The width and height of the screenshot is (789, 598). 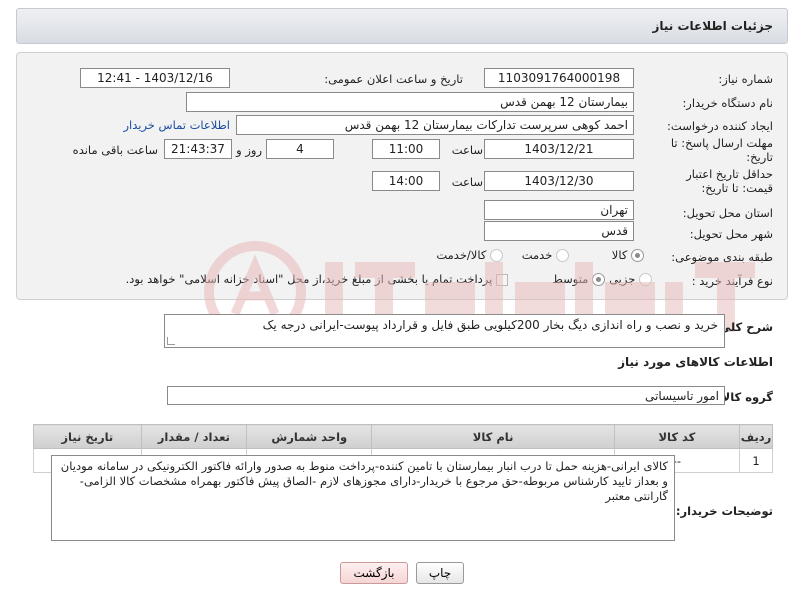 What do you see at coordinates (502, 279) in the screenshot?
I see `checkbox-icon` at bounding box center [502, 279].